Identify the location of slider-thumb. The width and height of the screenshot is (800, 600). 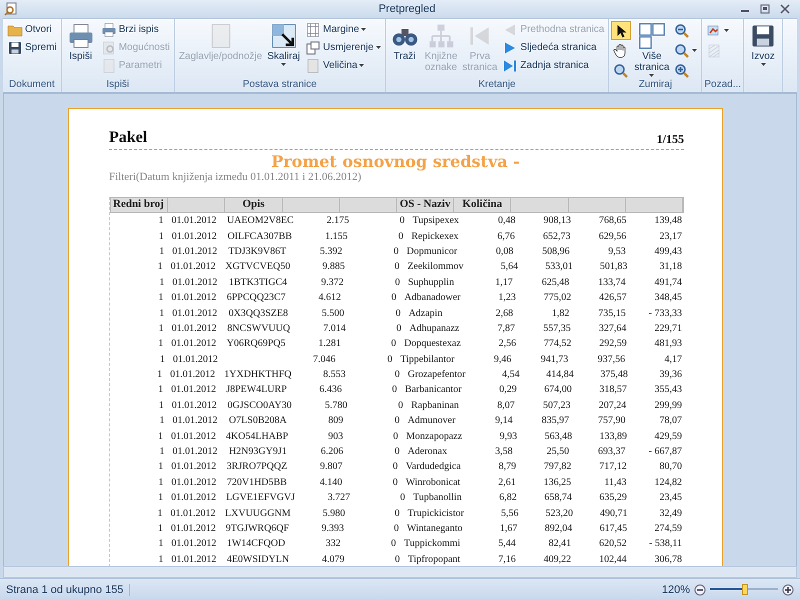
(745, 589).